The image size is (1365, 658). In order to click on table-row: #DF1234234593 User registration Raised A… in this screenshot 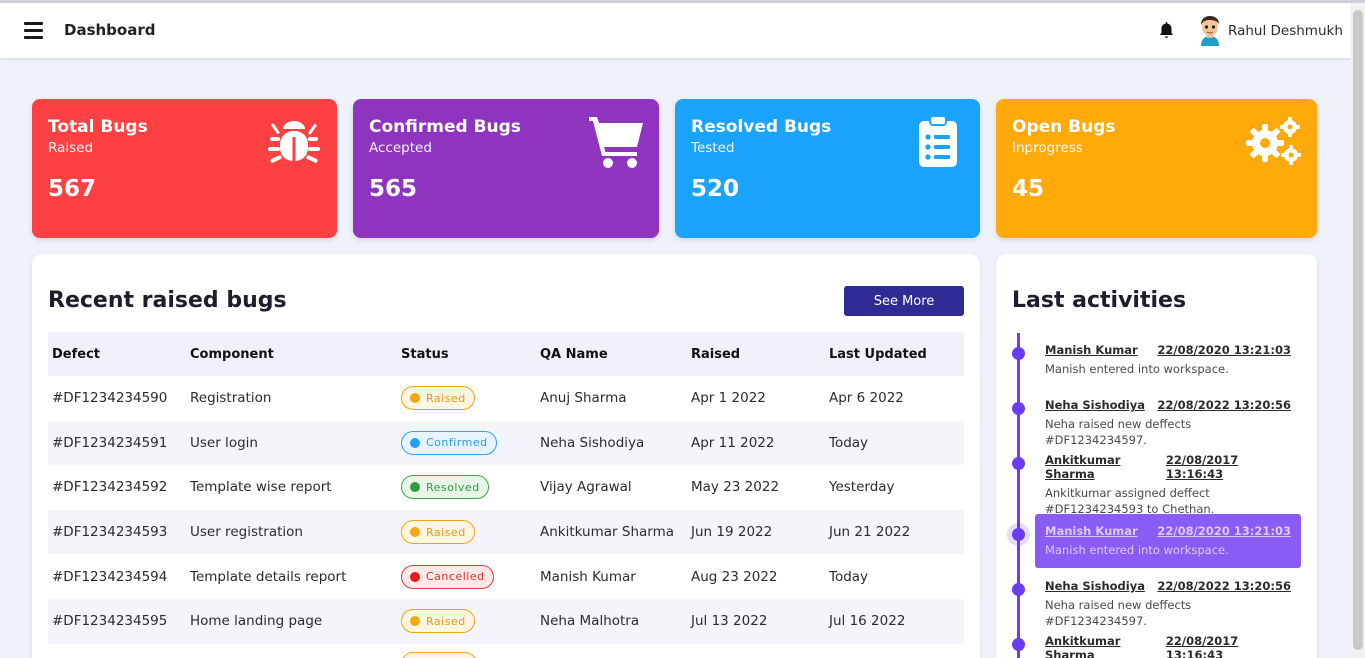, I will do `click(506, 532)`.